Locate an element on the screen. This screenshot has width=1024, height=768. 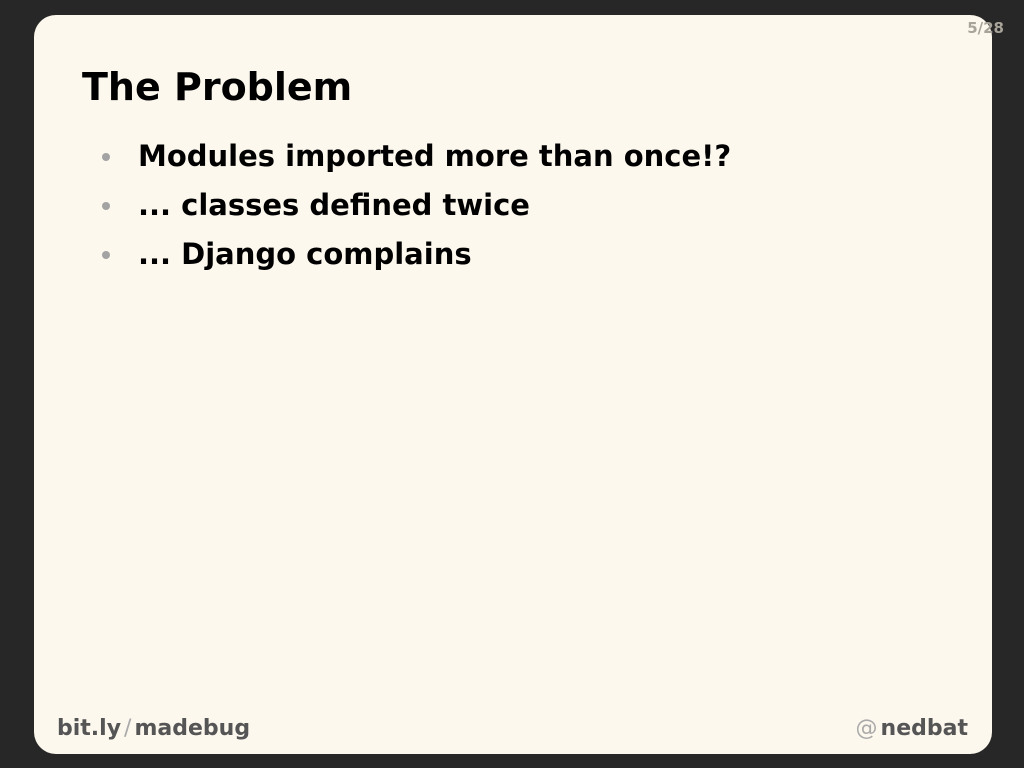
slide-counter: 5/28 is located at coordinates (985, 28).